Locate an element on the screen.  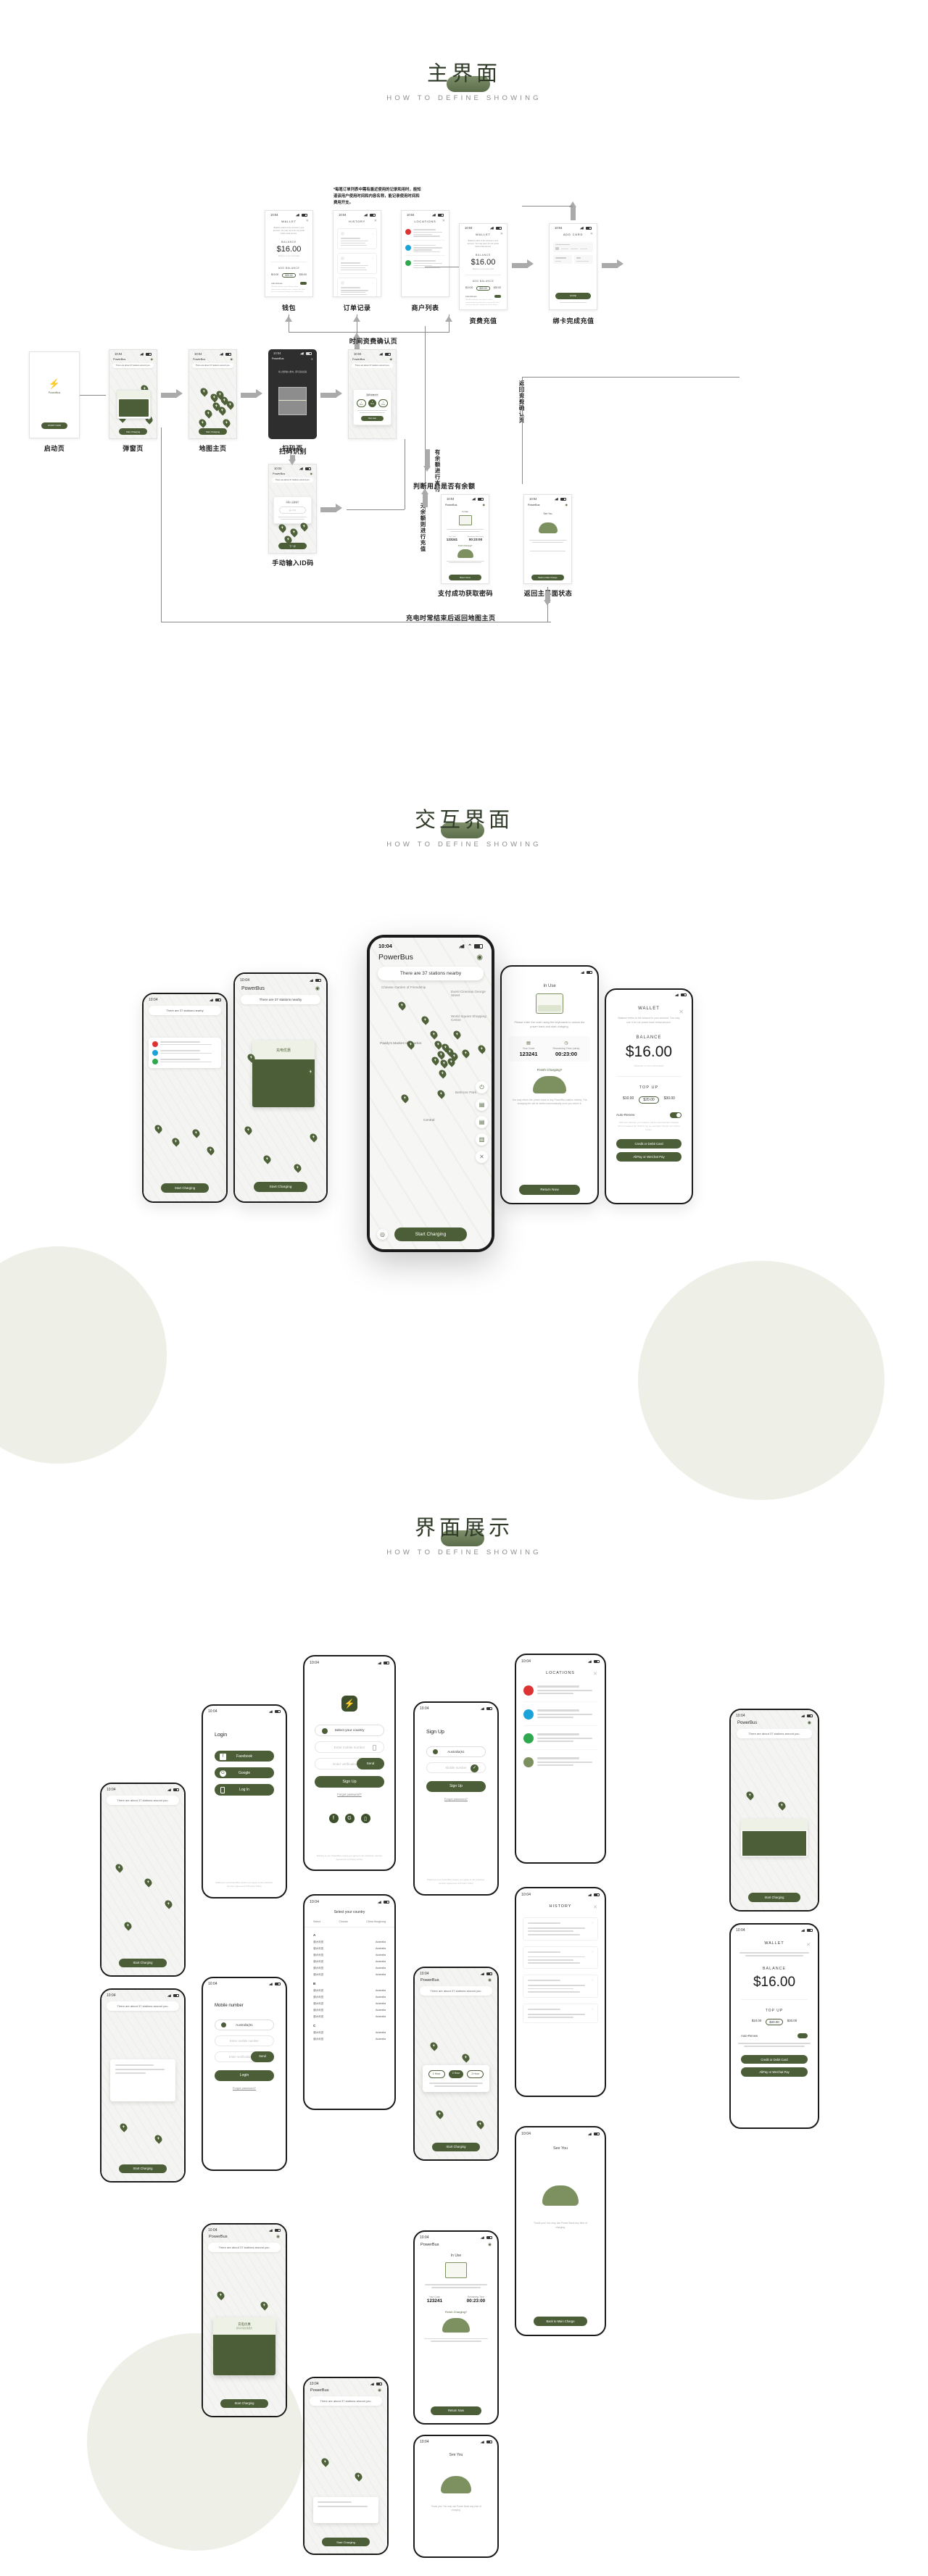
flow-screen-history: 10:04 HISTORY ✕ › › › is located at coordinates (357, 253).